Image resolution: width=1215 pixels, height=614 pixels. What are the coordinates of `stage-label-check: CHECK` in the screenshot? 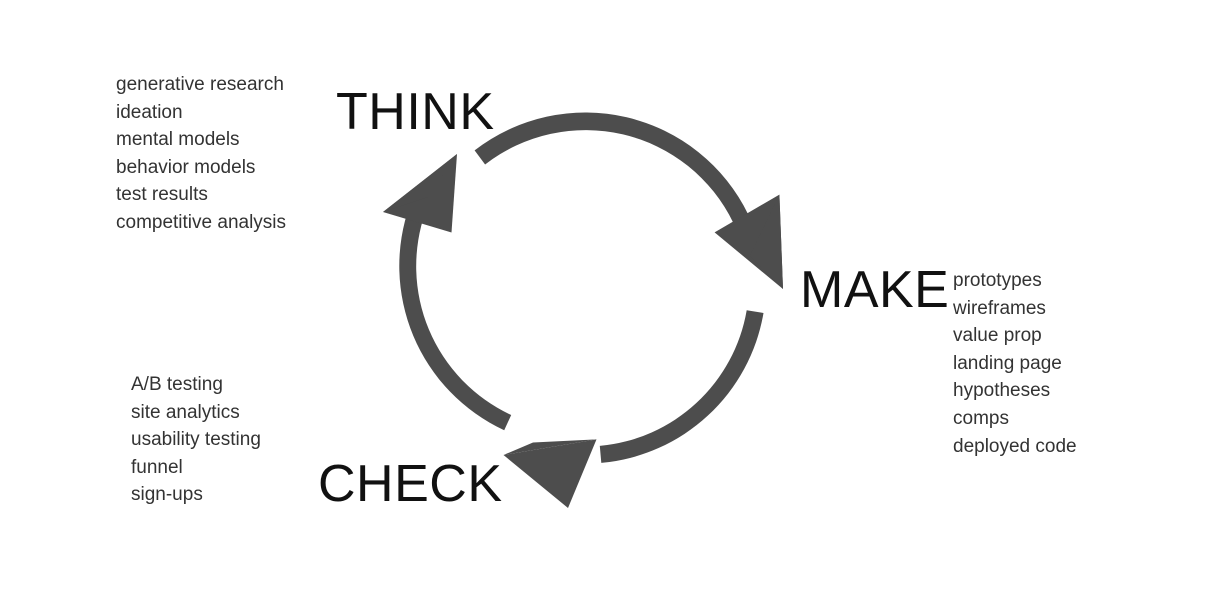 It's located at (410, 484).